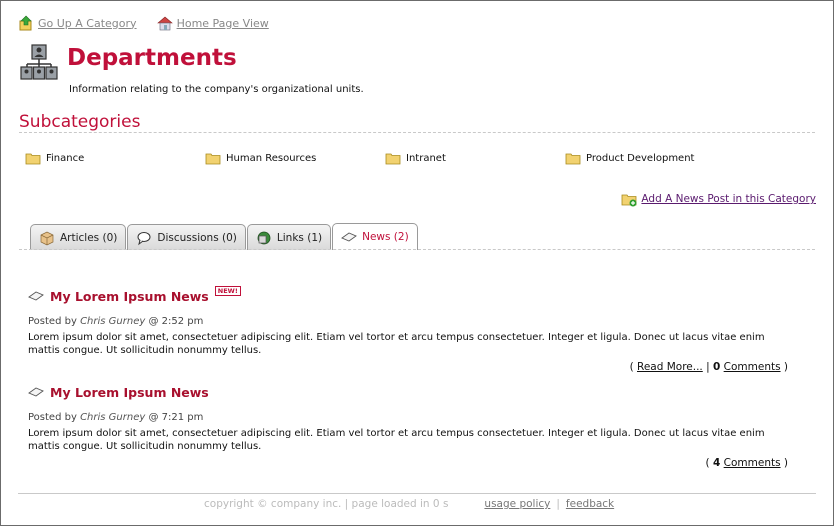  I want to click on subcategories-divider, so click(417, 132).